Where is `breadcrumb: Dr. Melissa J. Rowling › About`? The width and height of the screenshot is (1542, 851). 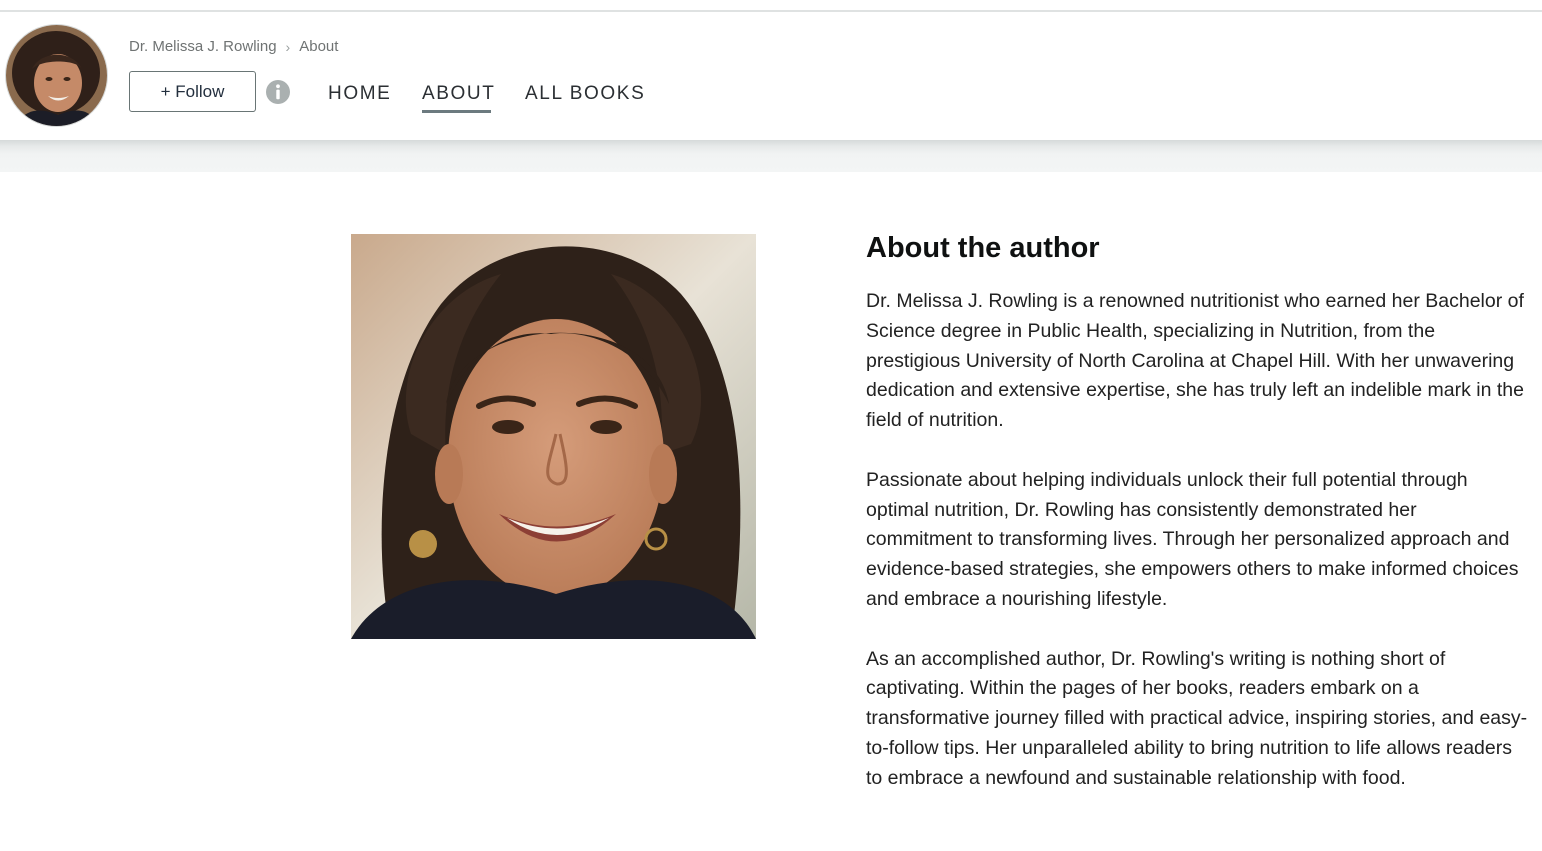
breadcrumb: Dr. Melissa J. Rowling › About is located at coordinates (233, 46).